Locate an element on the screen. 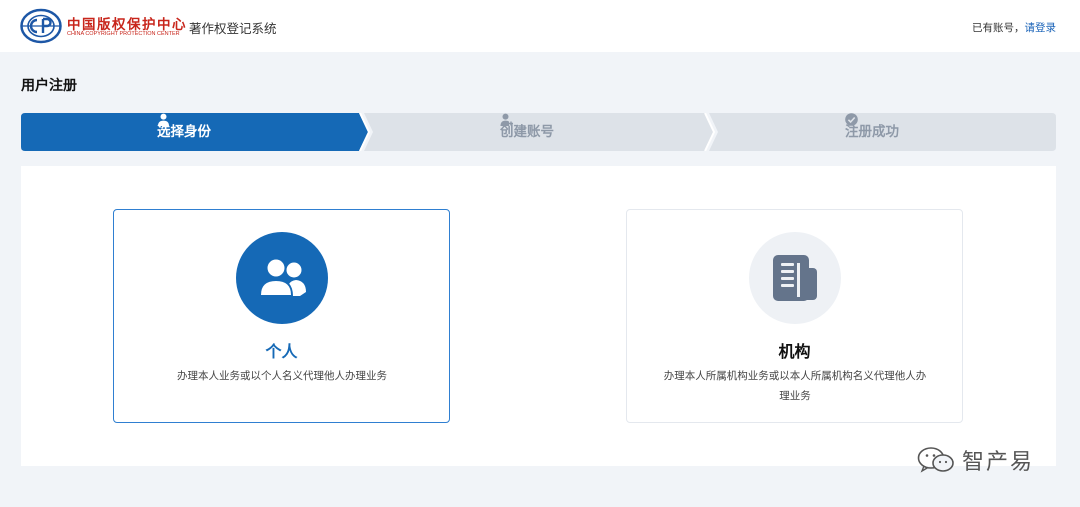  system-name: 著作权登记系统 is located at coordinates (233, 28).